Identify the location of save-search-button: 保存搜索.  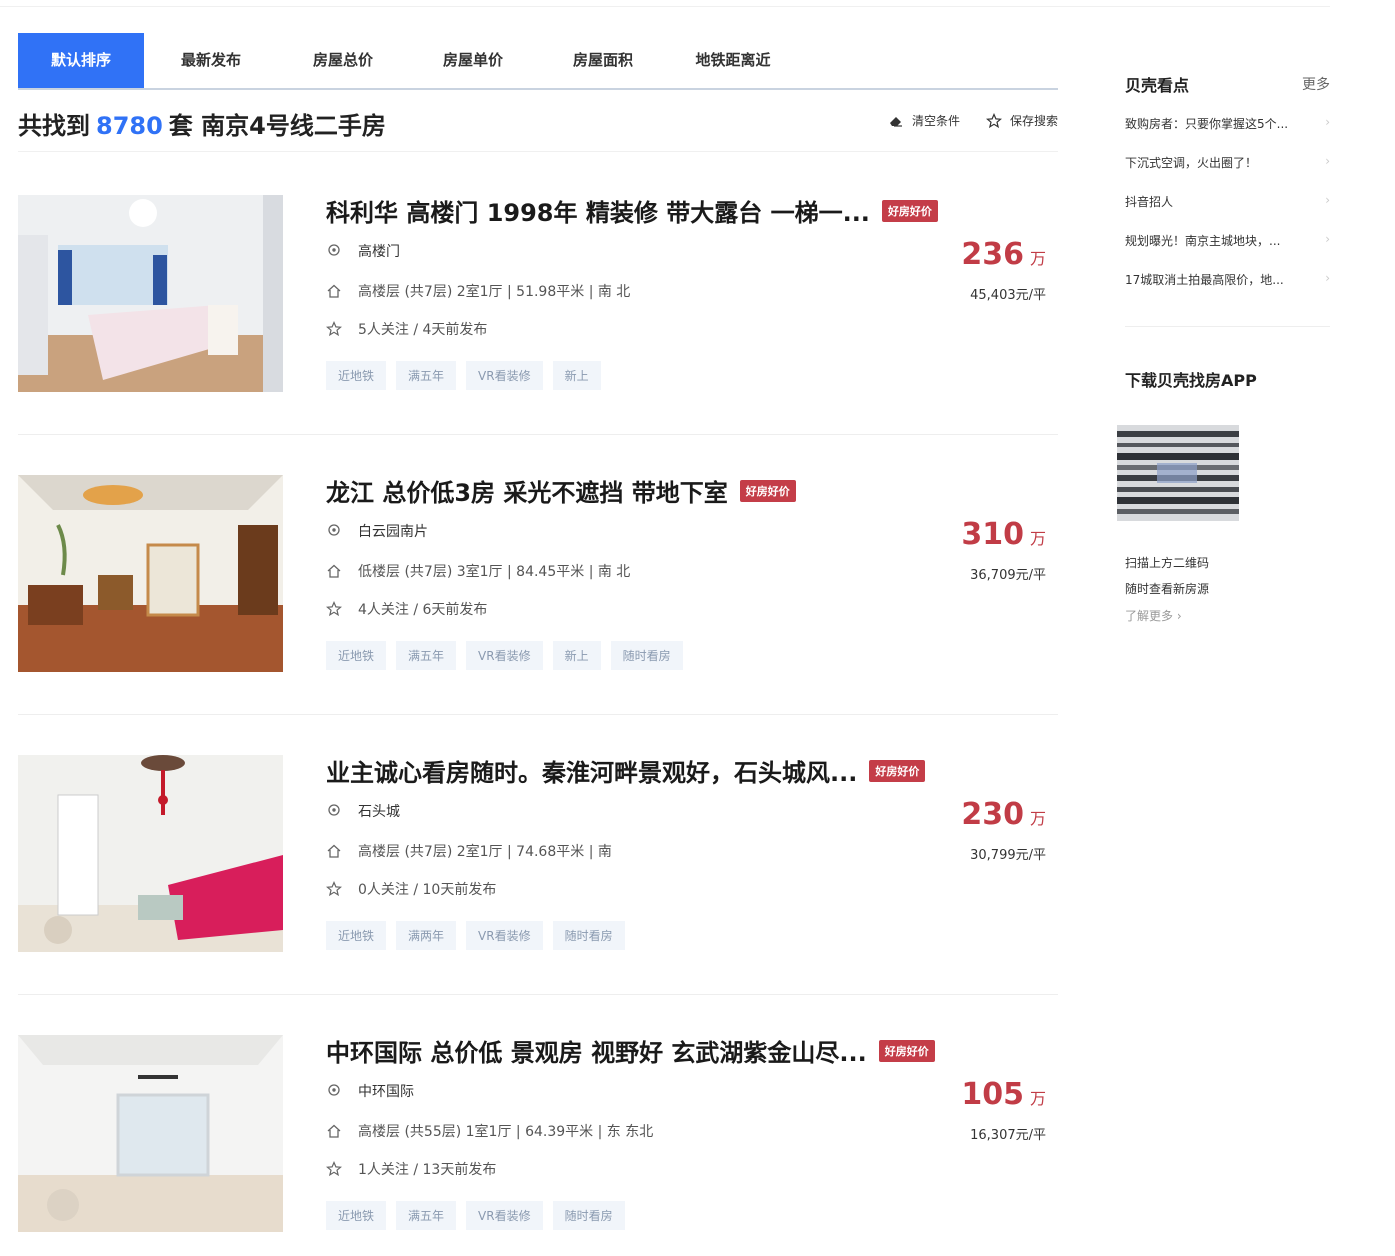
(1021, 120).